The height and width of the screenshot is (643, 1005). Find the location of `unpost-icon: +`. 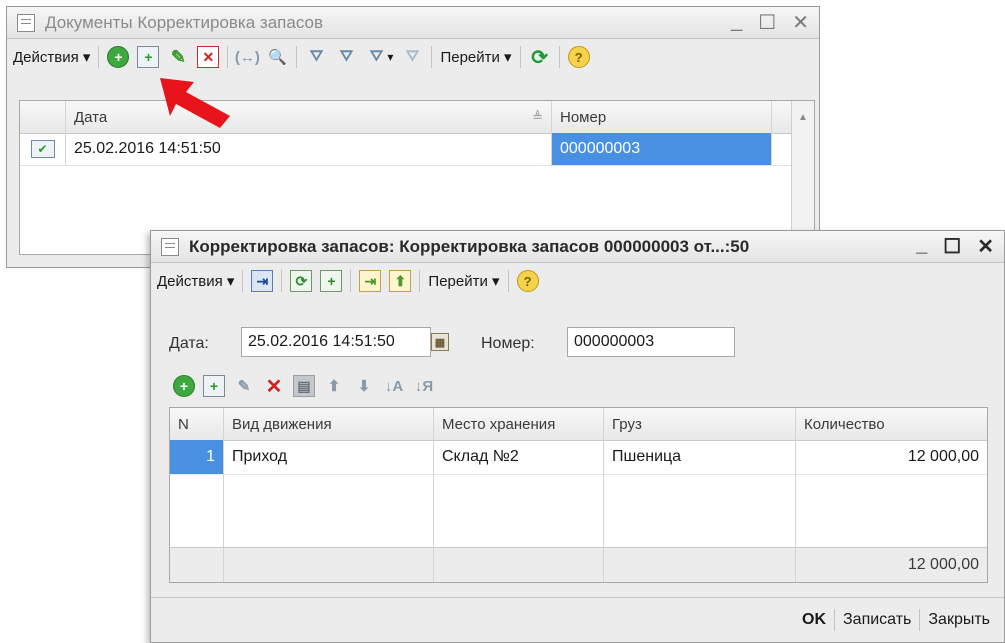

unpost-icon: + is located at coordinates (331, 281).